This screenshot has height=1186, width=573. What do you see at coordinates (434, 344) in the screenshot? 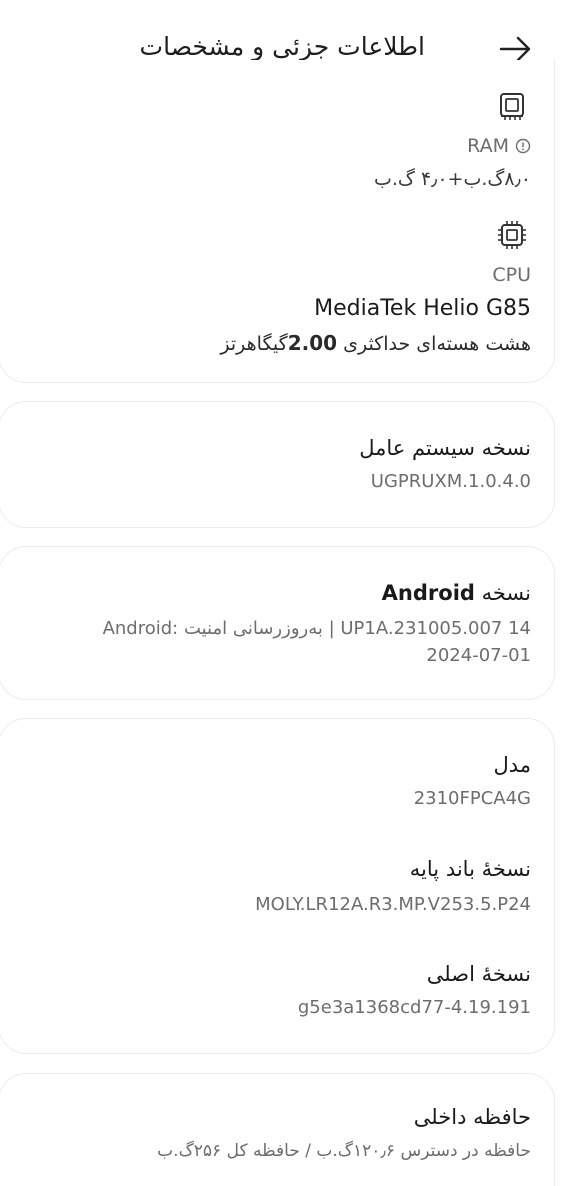
I see `cpu-detail-prefix: هشت هسته‌ای حداکثری` at bounding box center [434, 344].